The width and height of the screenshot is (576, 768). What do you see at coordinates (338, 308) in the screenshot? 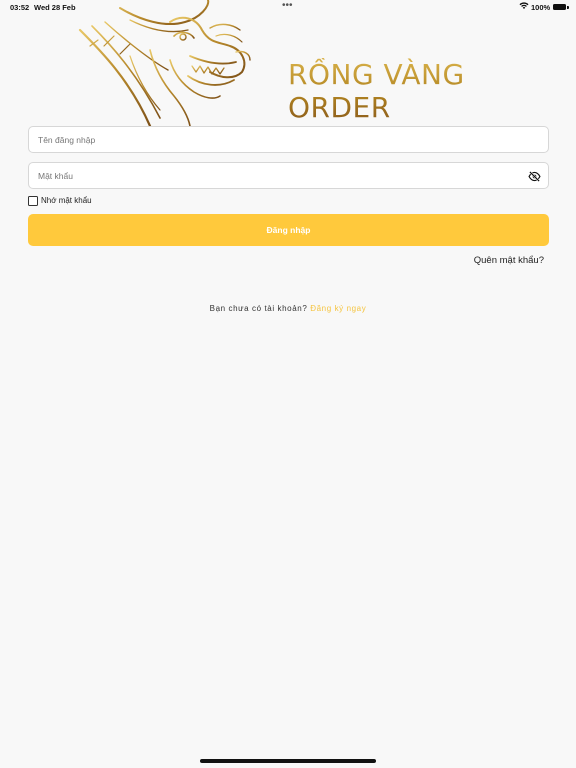
I see `signup-link: Đăng ký ngay` at bounding box center [338, 308].